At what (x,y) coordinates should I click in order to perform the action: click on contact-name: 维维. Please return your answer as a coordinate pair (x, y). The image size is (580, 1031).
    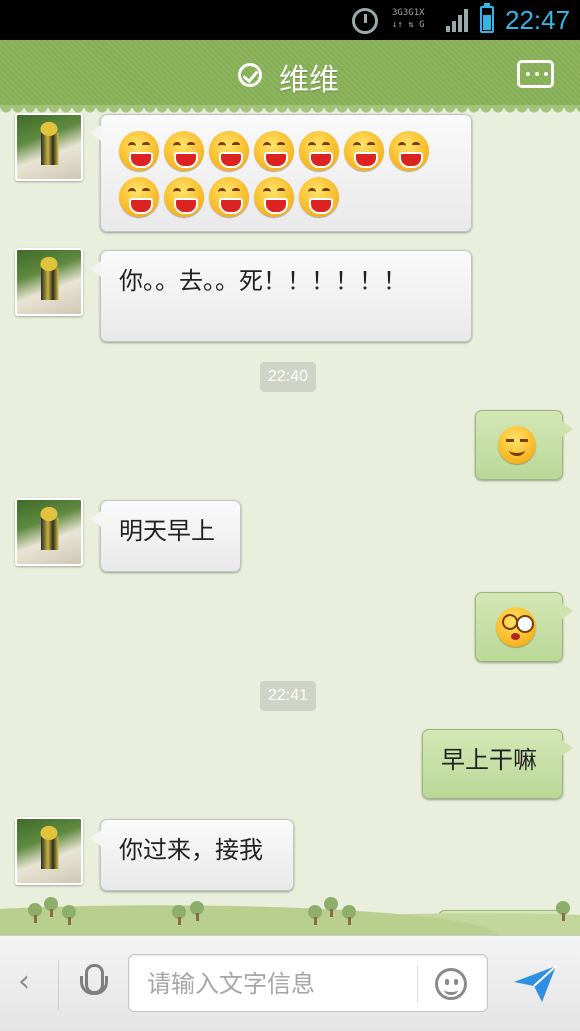
    Looking at the image, I should click on (309, 80).